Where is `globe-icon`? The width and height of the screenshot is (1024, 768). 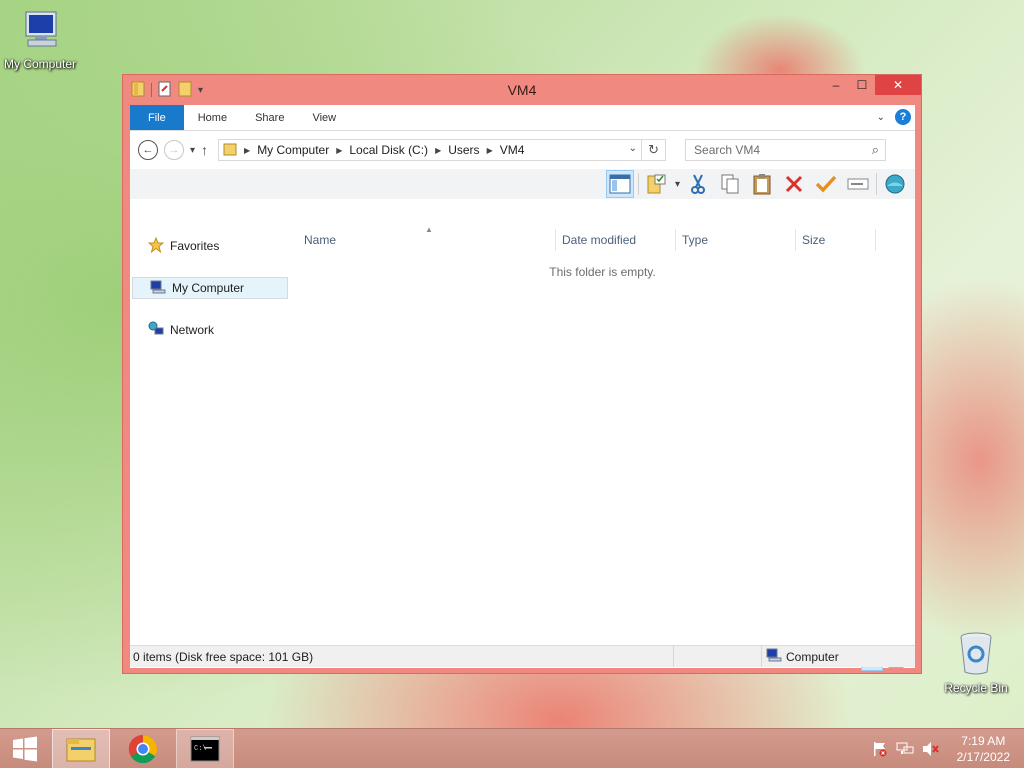
globe-icon is located at coordinates (895, 184).